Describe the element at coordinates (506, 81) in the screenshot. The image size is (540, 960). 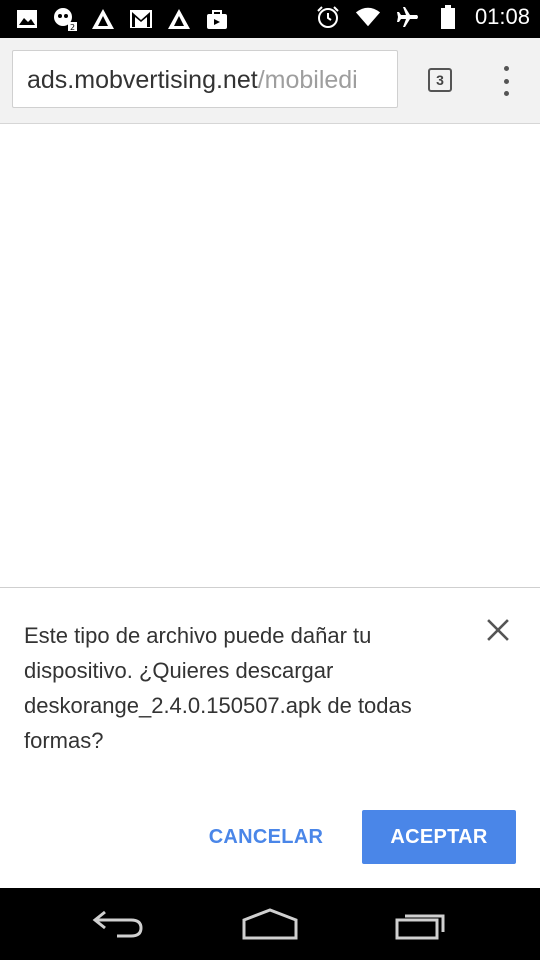
I see `overflow-menu-icon` at that location.